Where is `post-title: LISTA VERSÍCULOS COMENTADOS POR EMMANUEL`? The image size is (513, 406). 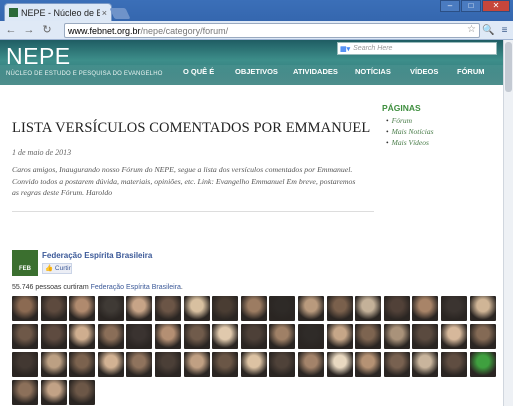
post-title: LISTA VERSÍCULOS COMENTADOS POR EMMANUEL is located at coordinates (191, 128).